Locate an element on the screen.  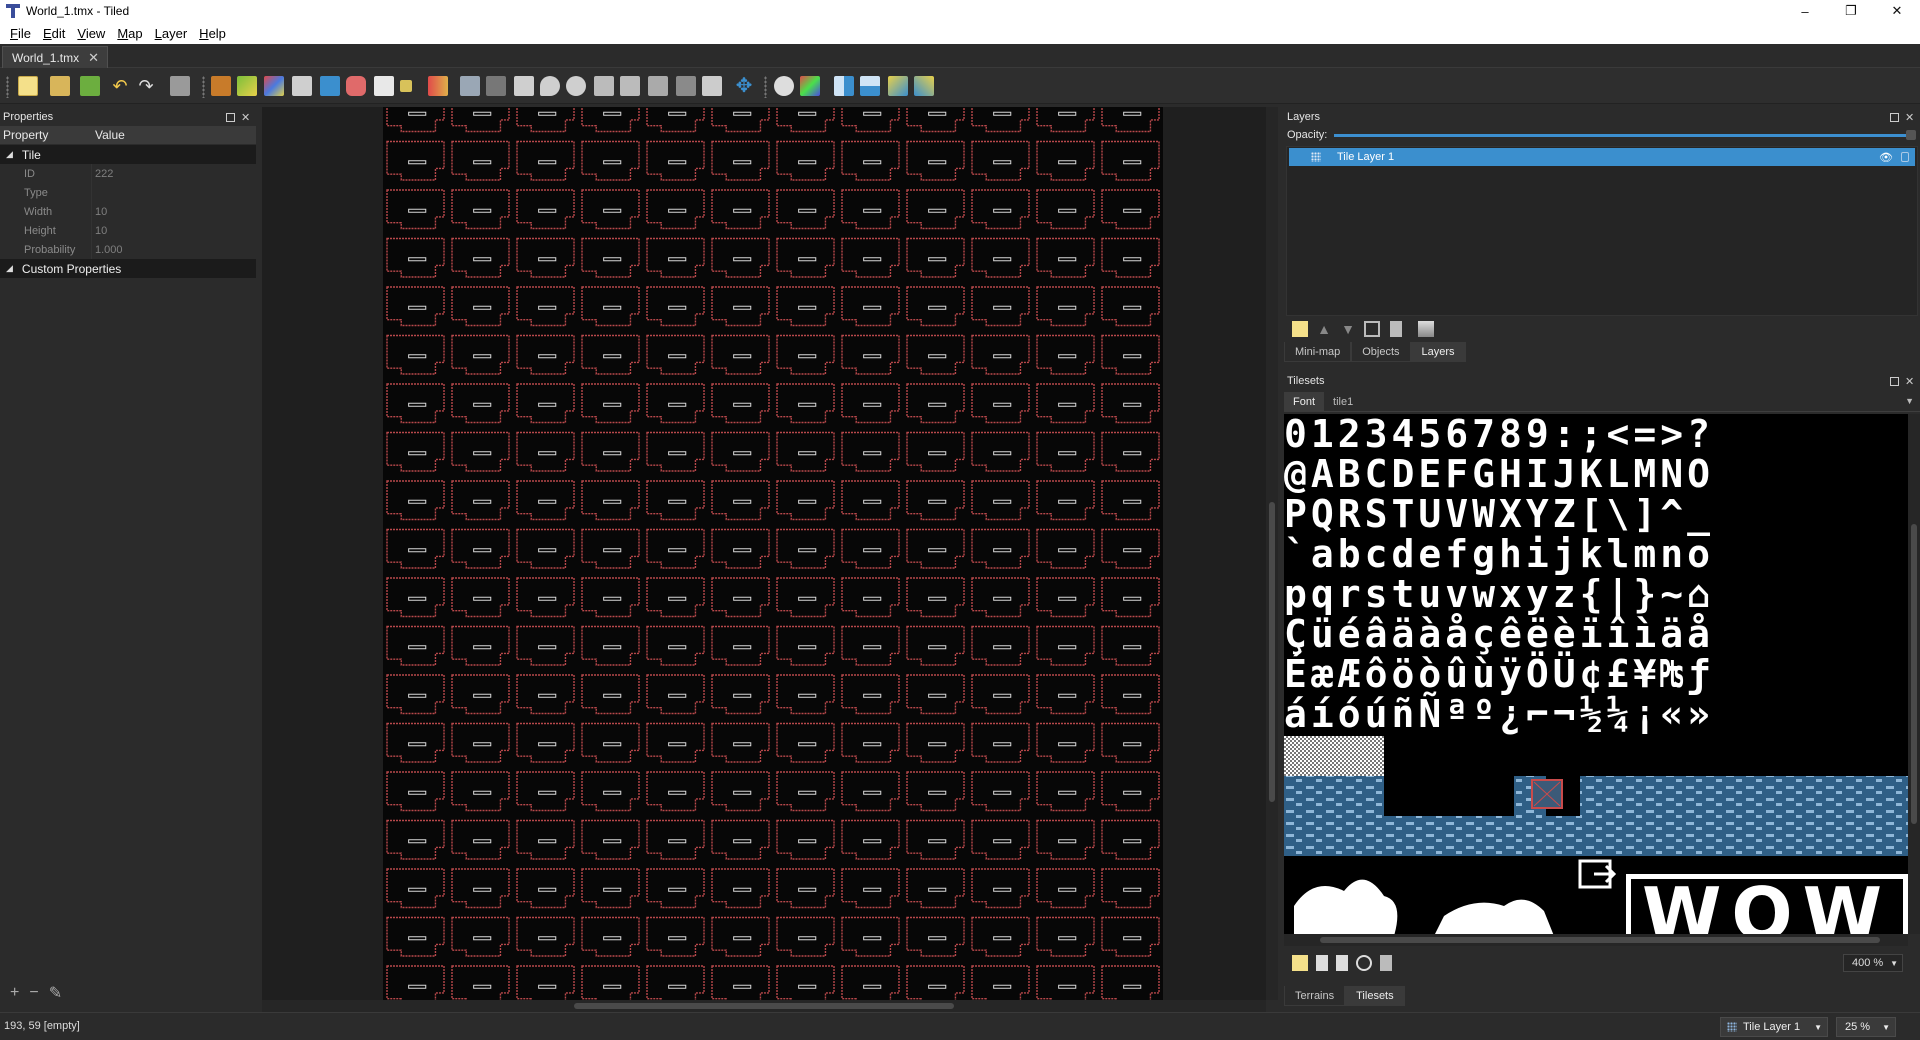
insert-tile-icon is located at coordinates (658, 86).